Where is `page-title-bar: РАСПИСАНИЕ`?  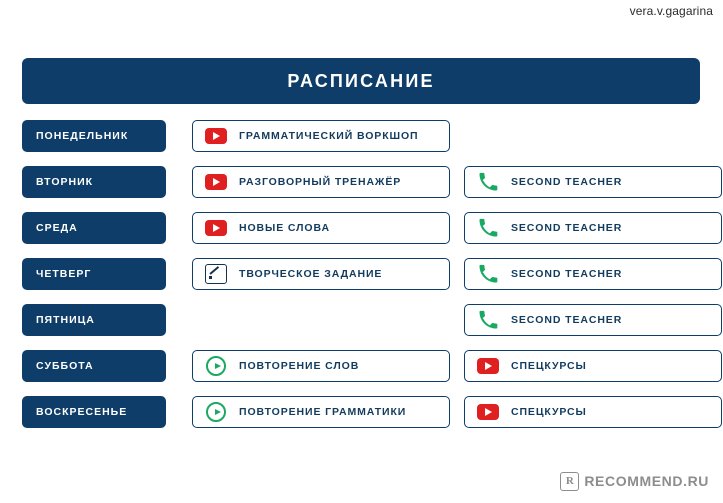
page-title-bar: РАСПИСАНИЕ is located at coordinates (361, 81).